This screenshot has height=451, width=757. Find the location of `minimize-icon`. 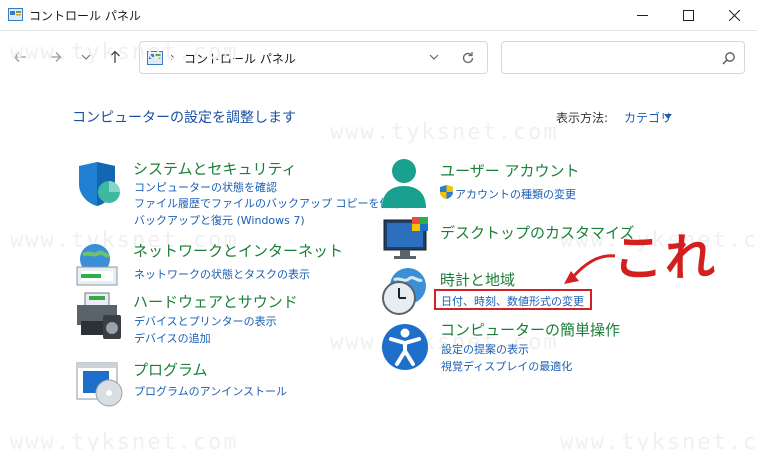

minimize-icon is located at coordinates (642, 15).